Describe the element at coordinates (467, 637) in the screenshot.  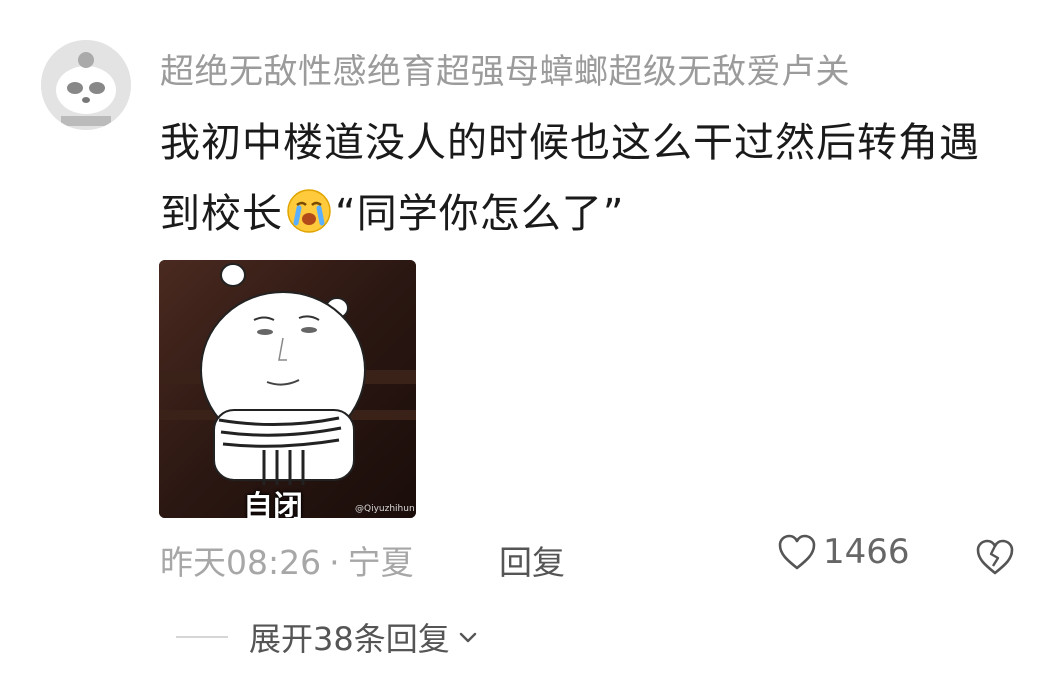
I see `chevron-down-icon` at that location.